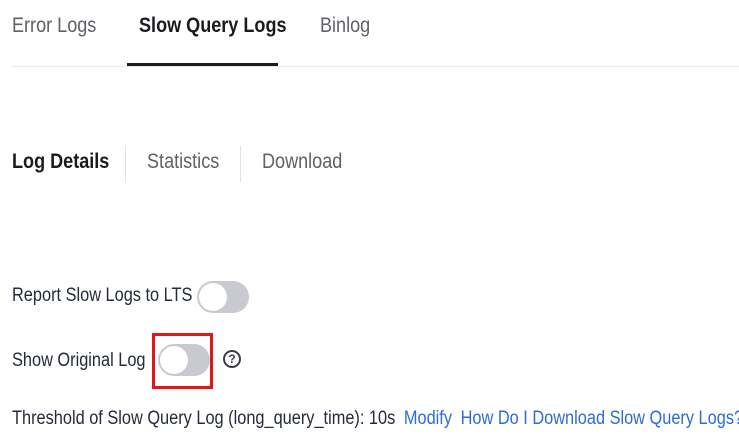  What do you see at coordinates (102, 295) in the screenshot?
I see `report-lts-label: Report Slow Logs to LTS` at bounding box center [102, 295].